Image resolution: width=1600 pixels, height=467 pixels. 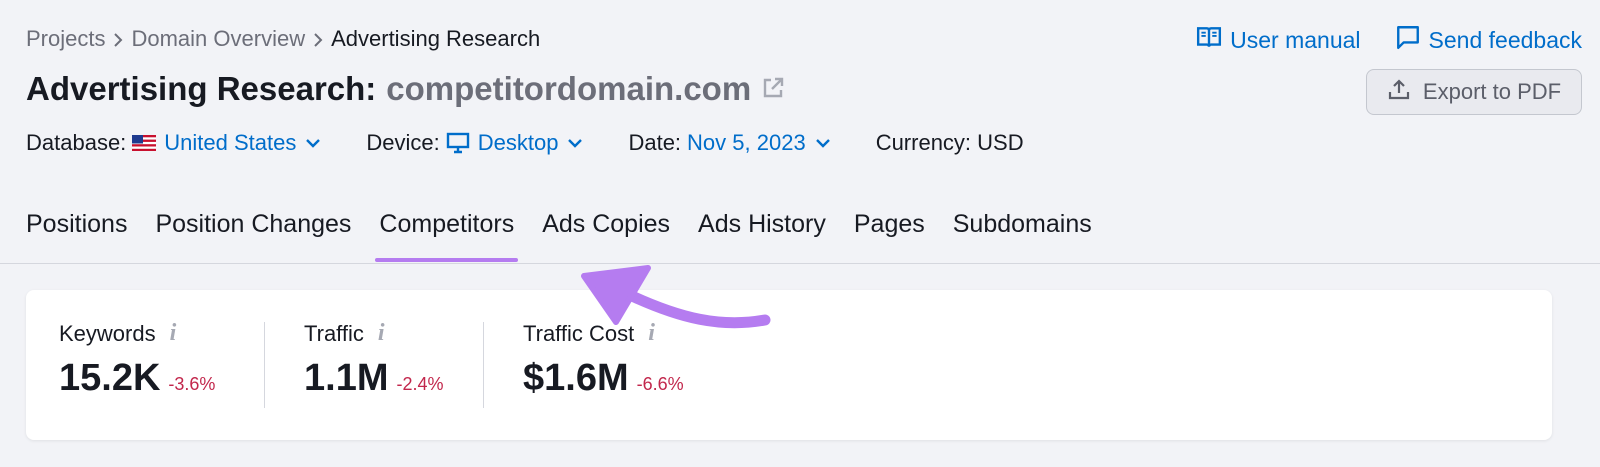 I want to click on device-select: Desktop, so click(x=515, y=143).